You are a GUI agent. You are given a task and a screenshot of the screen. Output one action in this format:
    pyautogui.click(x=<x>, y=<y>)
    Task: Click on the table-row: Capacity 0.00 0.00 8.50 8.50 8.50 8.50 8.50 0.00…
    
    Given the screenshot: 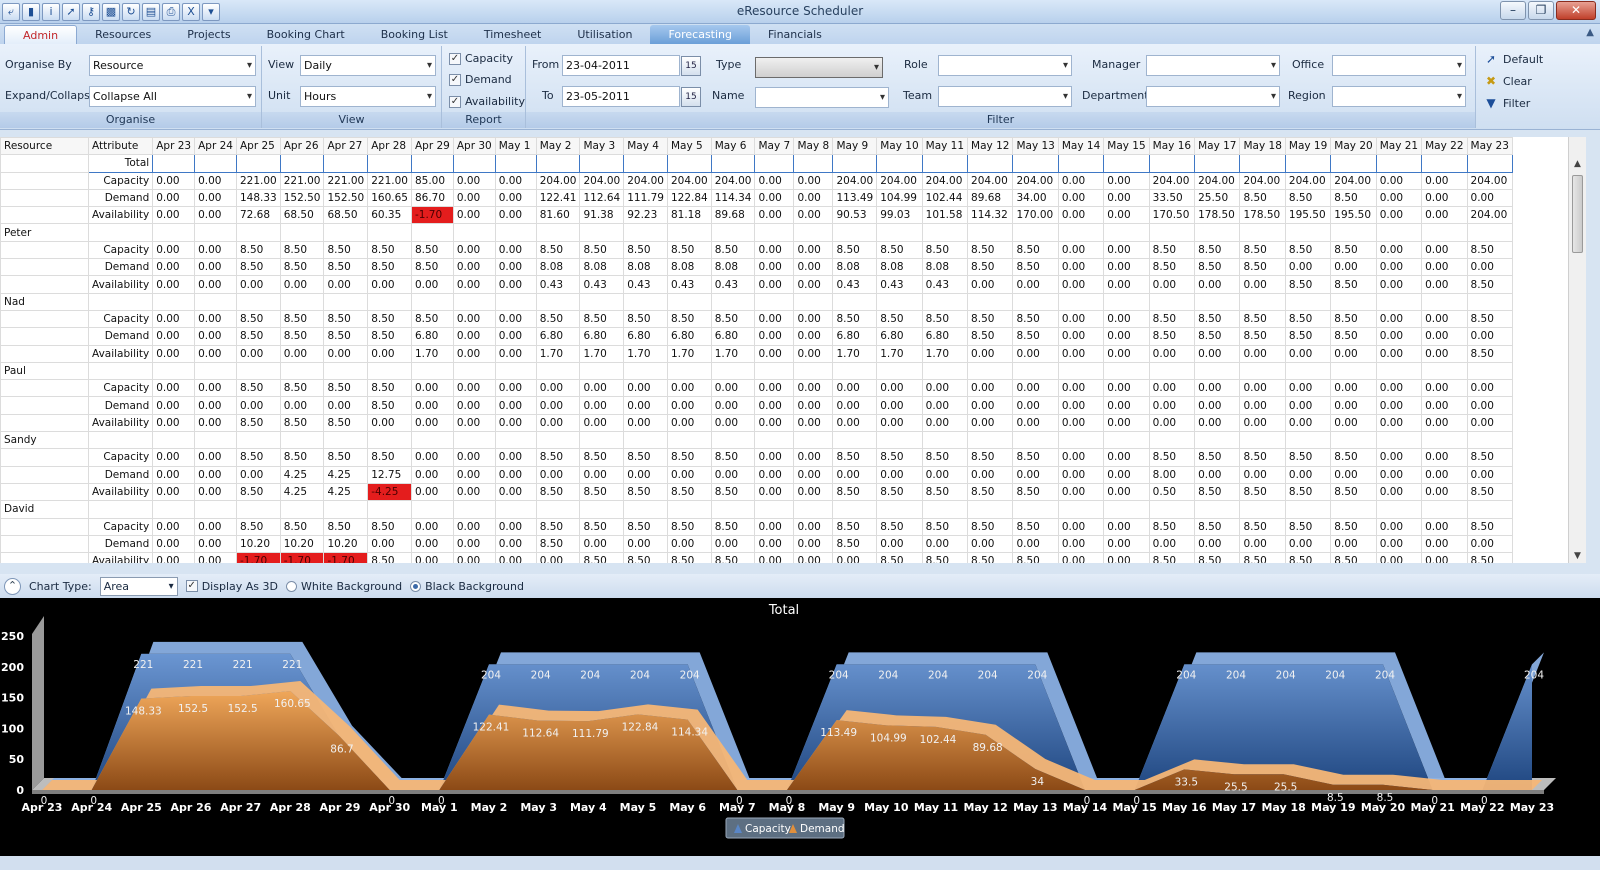 What is the action you would take?
    pyautogui.click(x=756, y=250)
    